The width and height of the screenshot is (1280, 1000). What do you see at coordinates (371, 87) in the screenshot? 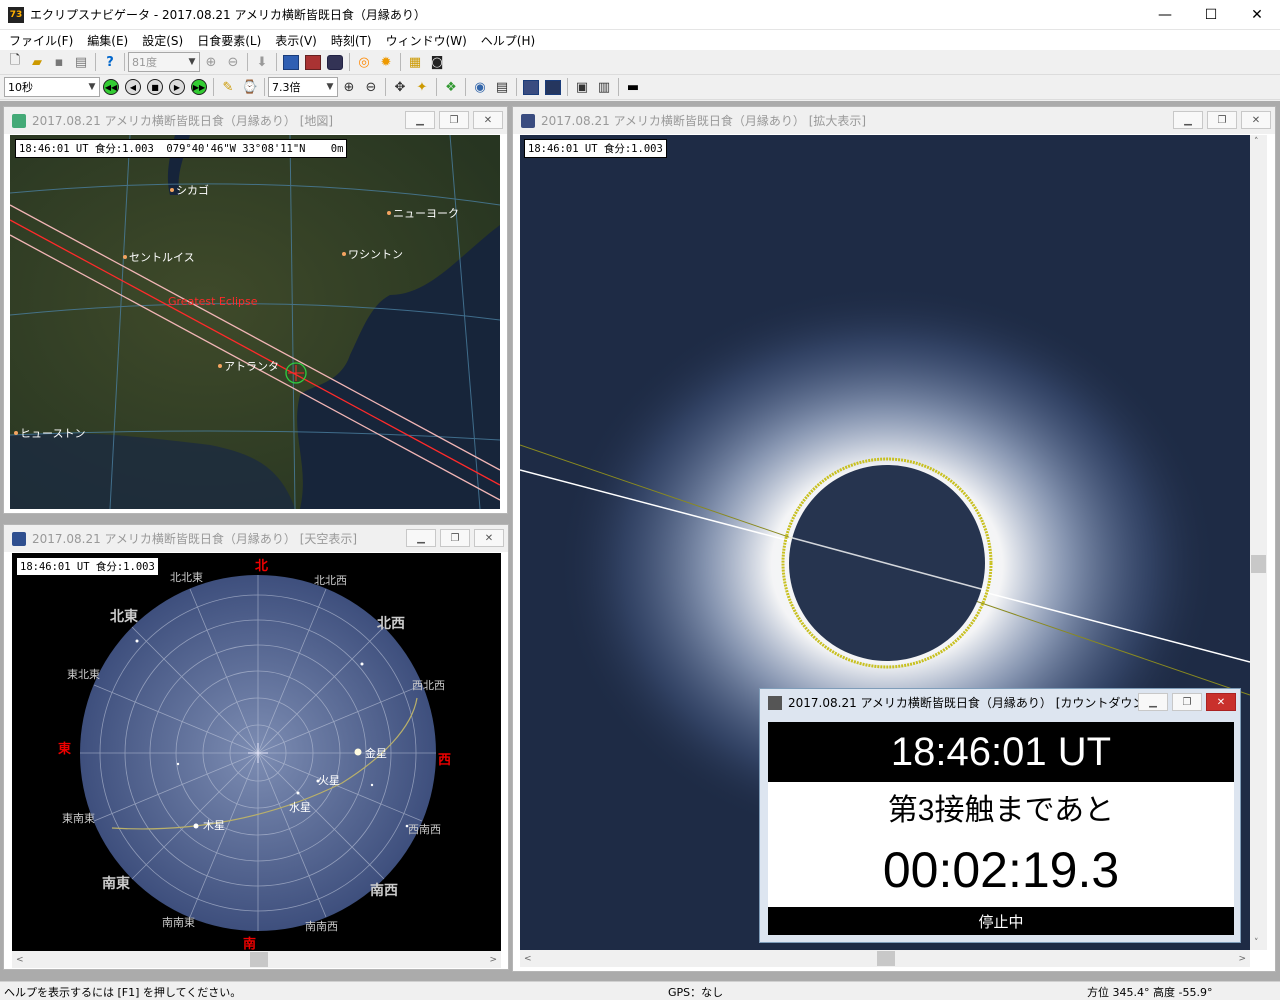
I see `magnify-out-icon: ⊖` at bounding box center [371, 87].